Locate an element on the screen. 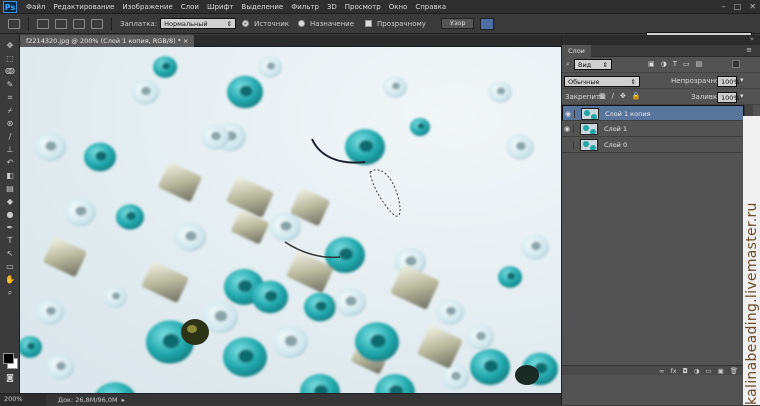  layers-panel-footer: ∞ fx ◘ ◑ ▭ ▣ 🗑 is located at coordinates (653, 370).